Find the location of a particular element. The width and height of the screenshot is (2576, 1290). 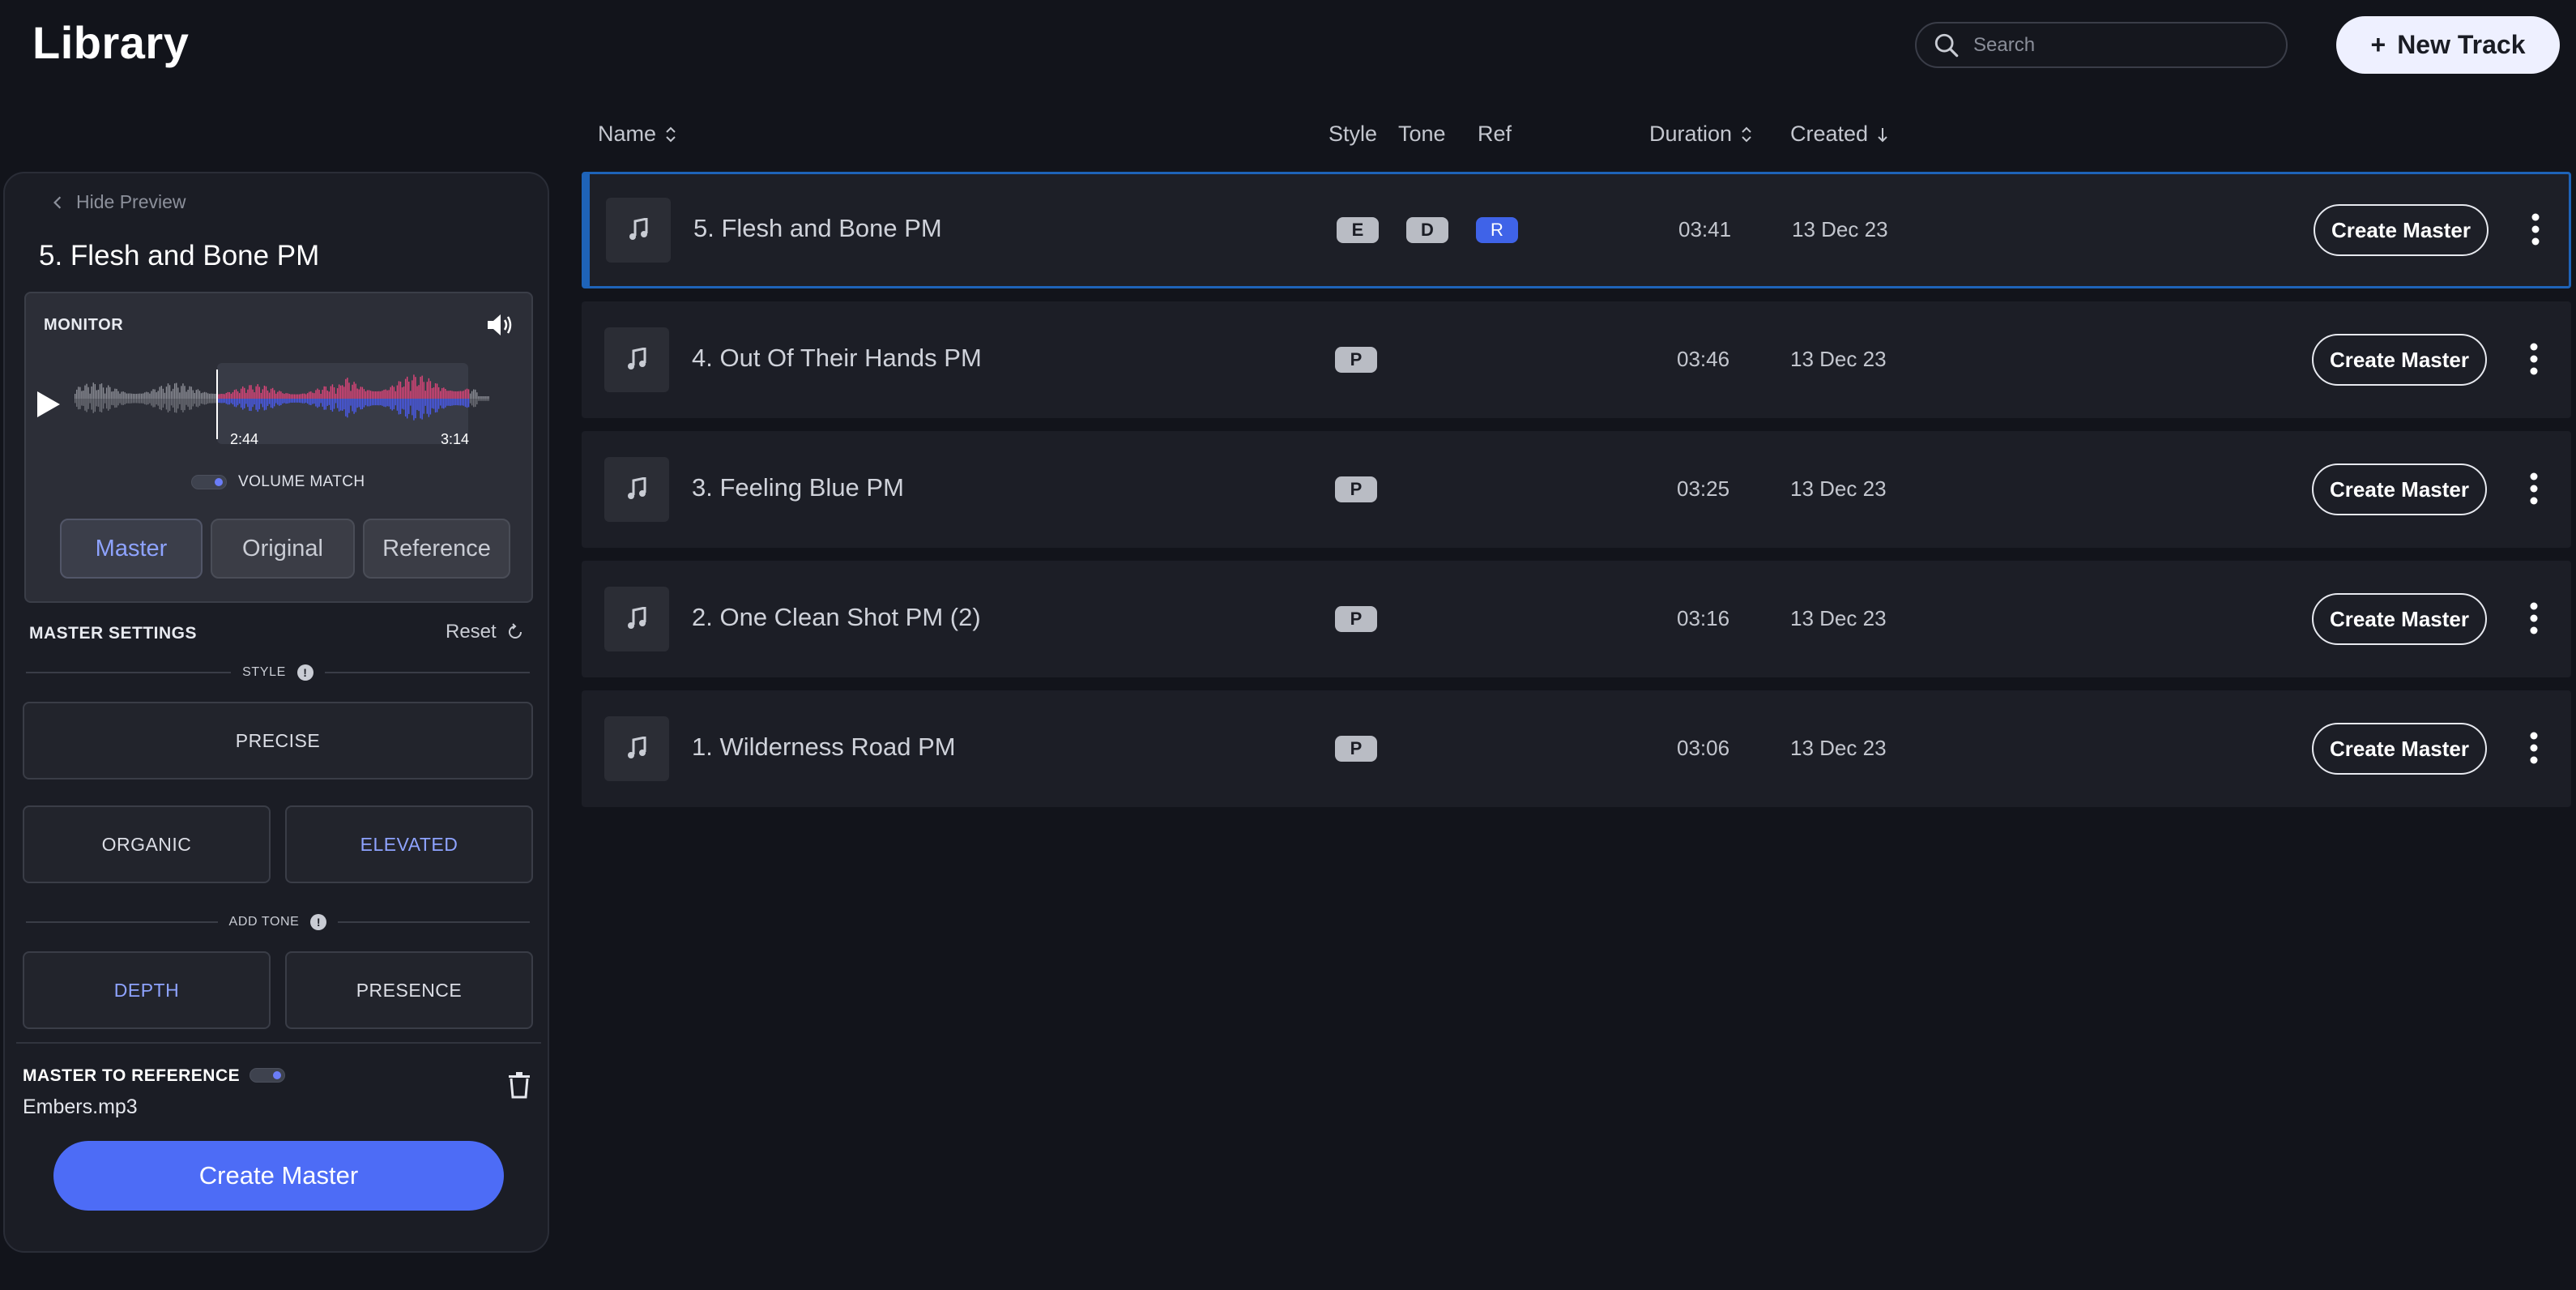

style-precise-button: PRECISE is located at coordinates (278, 741).